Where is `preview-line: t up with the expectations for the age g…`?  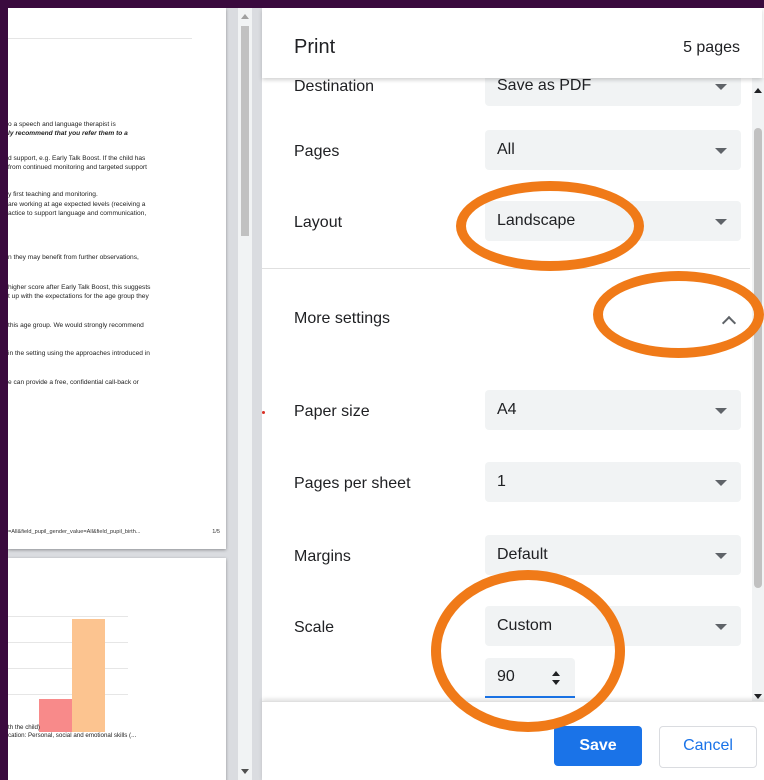
preview-line: t up with the expectations for the age g… is located at coordinates (78, 296).